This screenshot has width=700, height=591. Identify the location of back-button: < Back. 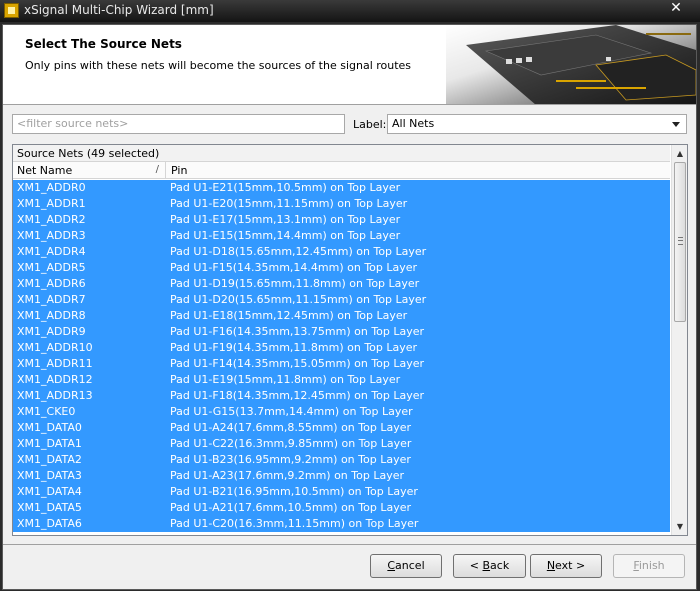
(489, 566).